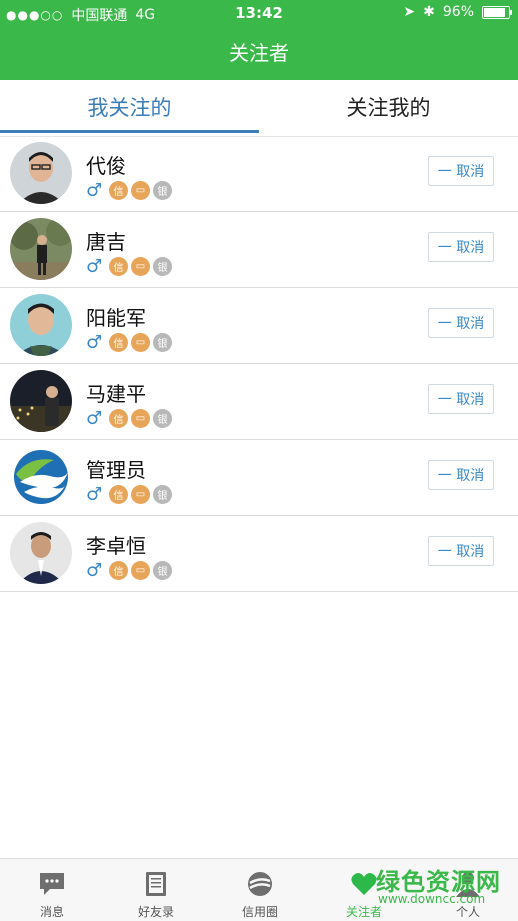 The image size is (518, 921). I want to click on watermark-url: www.downcc.com, so click(432, 899).